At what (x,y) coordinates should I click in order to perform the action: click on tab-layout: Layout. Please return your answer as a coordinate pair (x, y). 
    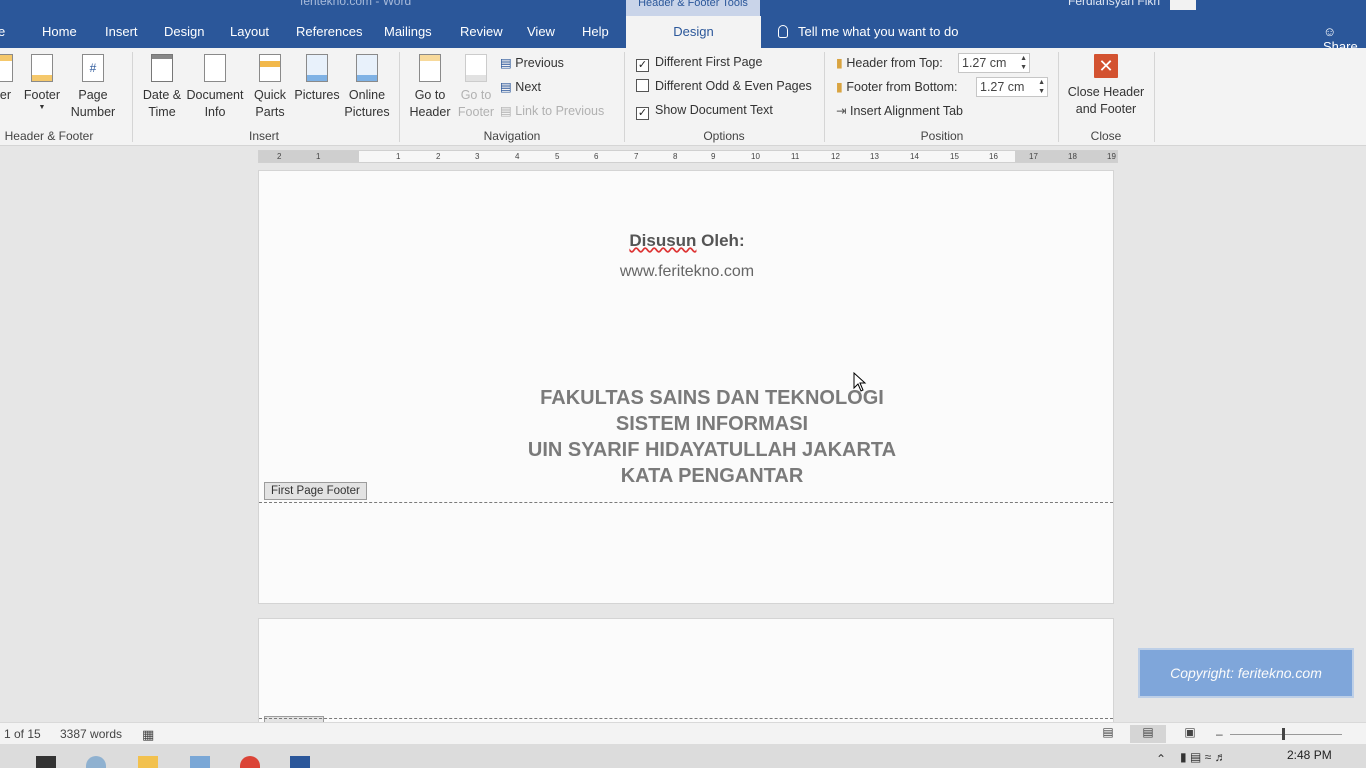
    Looking at the image, I should click on (249, 31).